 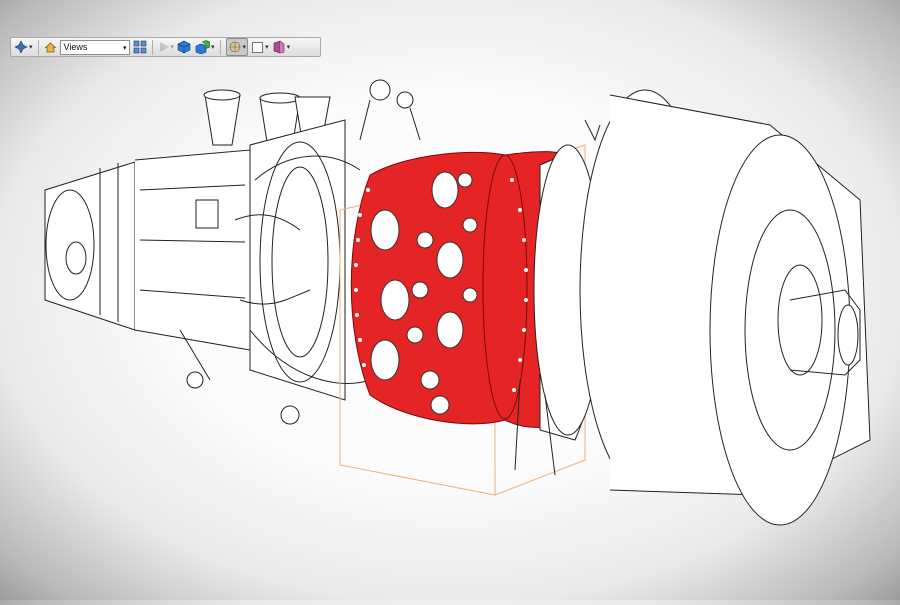 I want to click on viewer-toolbar: ▾ Views ▾ ▾ ▾ ▾ ▾ ▾, so click(x=165, y=47).